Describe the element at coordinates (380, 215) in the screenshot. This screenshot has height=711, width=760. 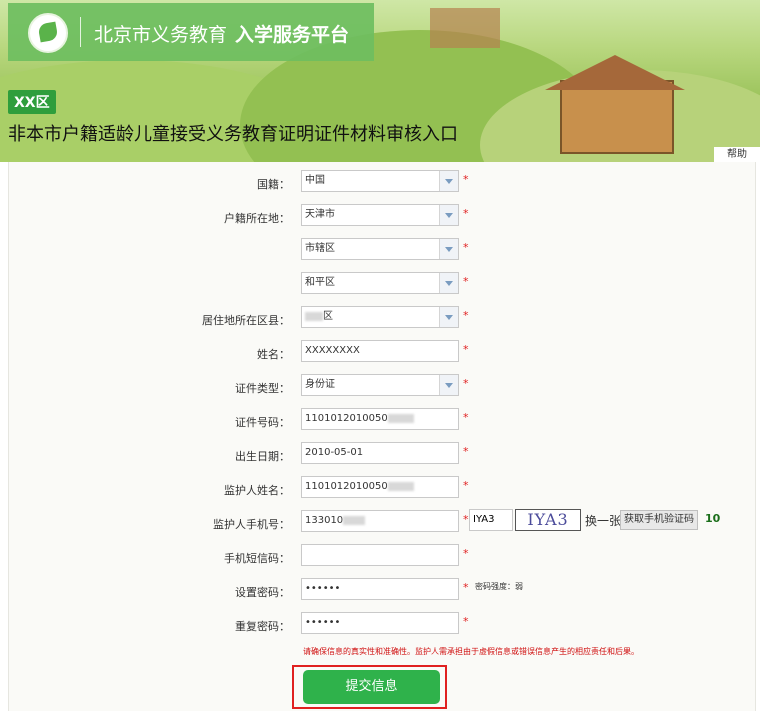
I see `hukou-province-select: 天津市` at that location.